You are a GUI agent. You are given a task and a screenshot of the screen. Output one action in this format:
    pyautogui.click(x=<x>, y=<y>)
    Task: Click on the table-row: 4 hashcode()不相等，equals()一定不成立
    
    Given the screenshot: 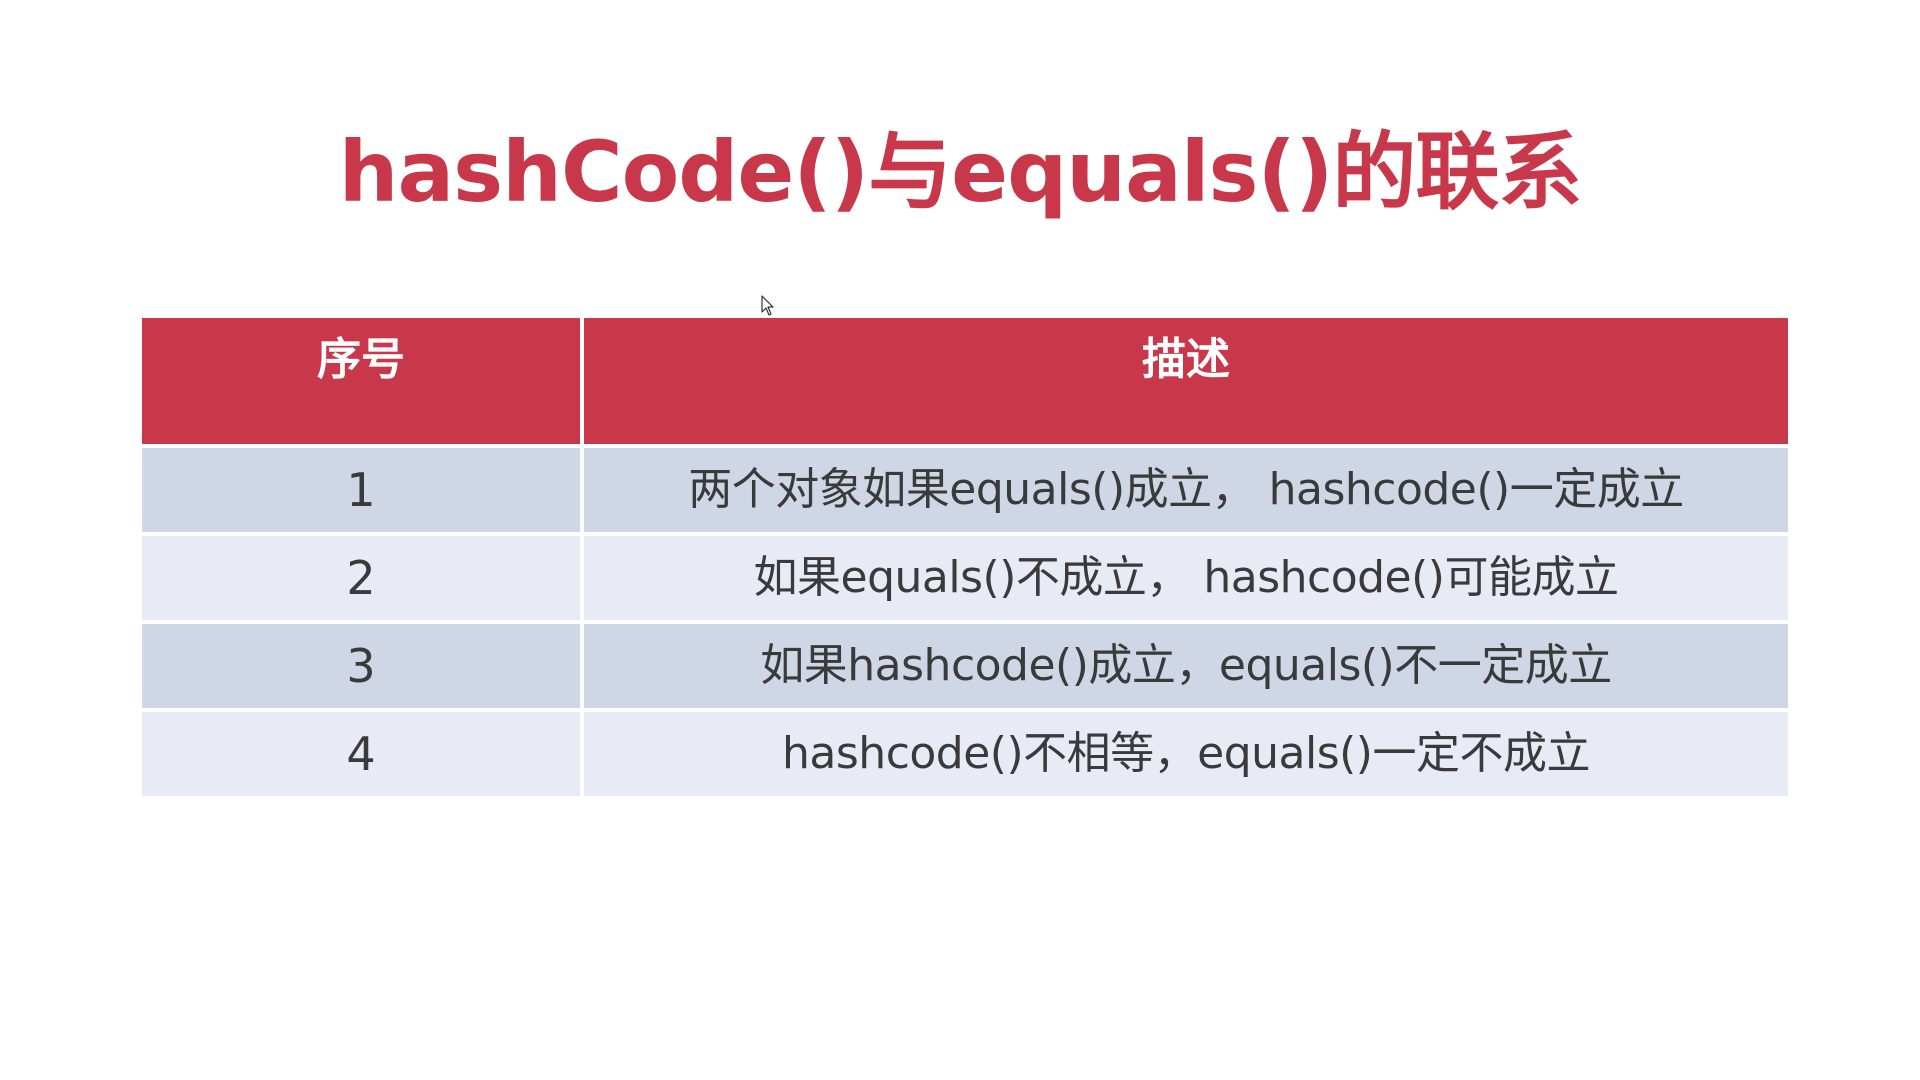 What is the action you would take?
    pyautogui.click(x=965, y=755)
    